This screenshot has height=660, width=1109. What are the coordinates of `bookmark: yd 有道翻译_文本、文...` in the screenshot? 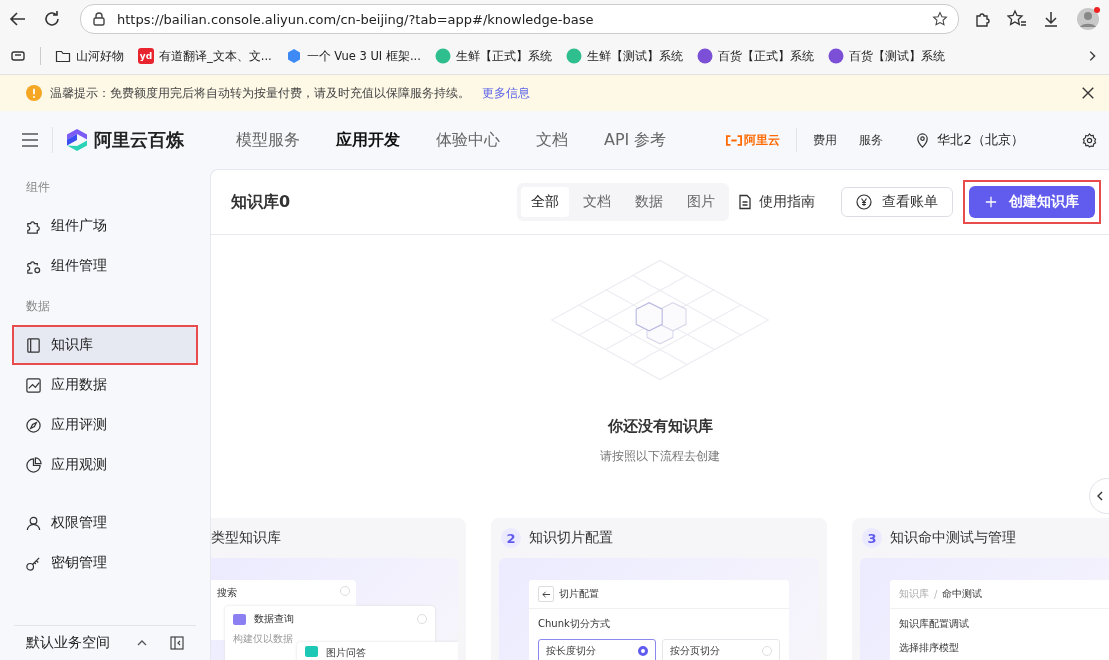 It's located at (205, 56).